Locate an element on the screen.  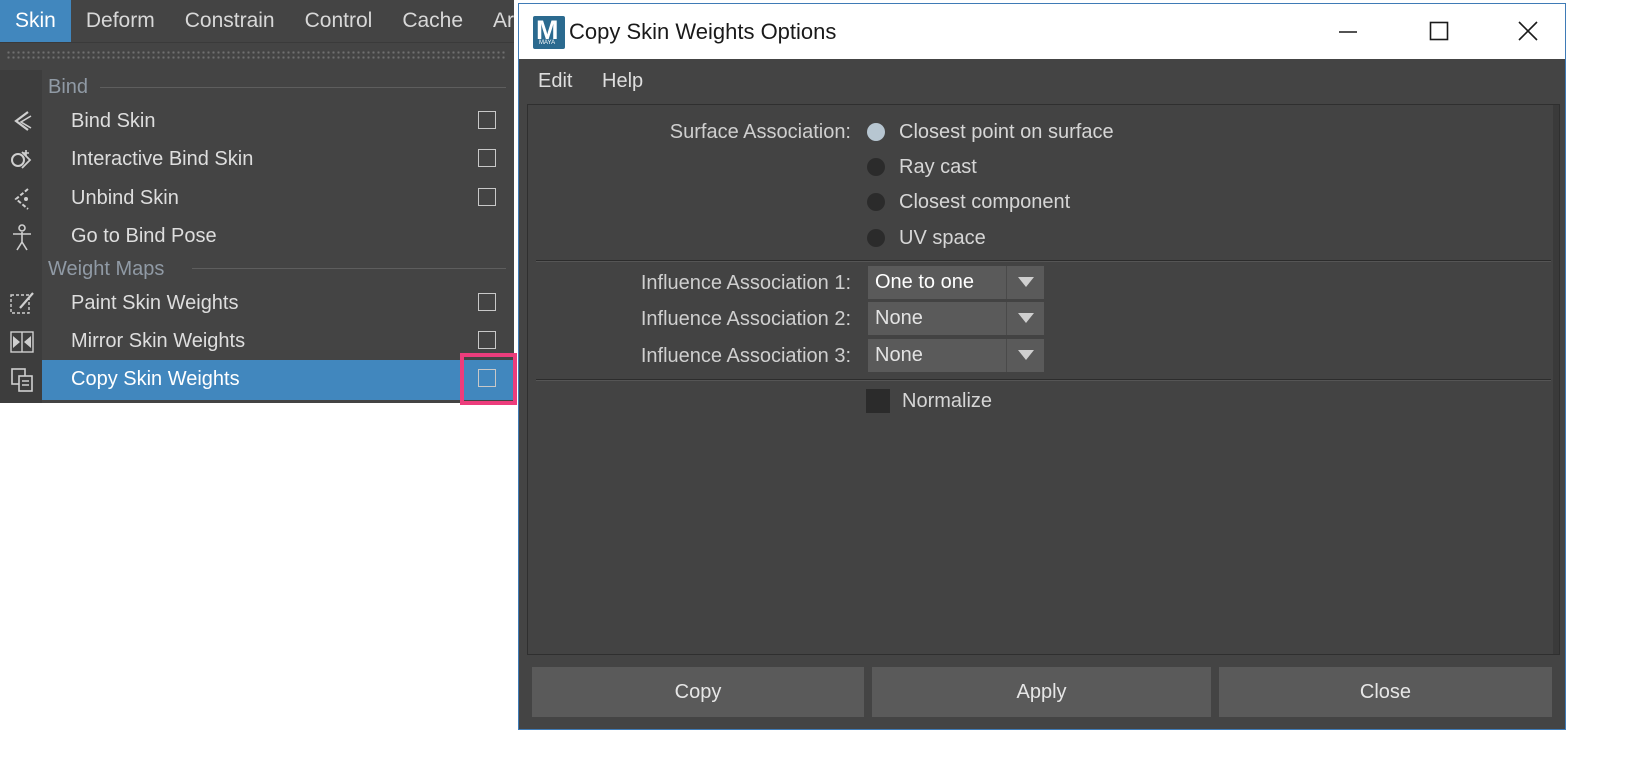
radio-label-ray-cast: Ray cast is located at coordinates (938, 167).